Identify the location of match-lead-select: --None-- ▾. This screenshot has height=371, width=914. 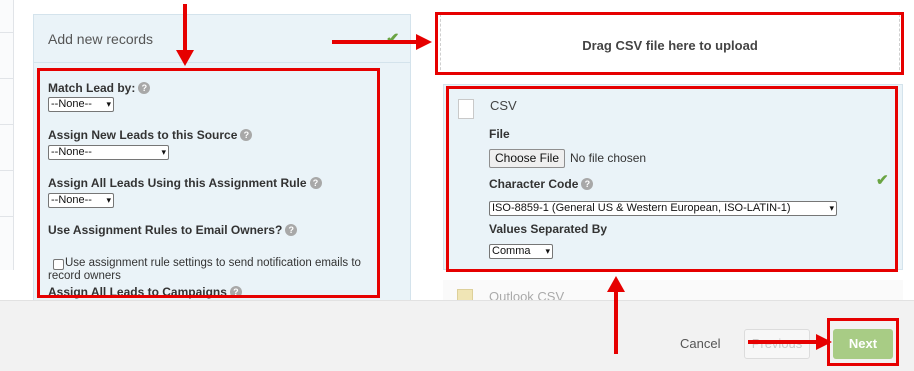
(81, 104).